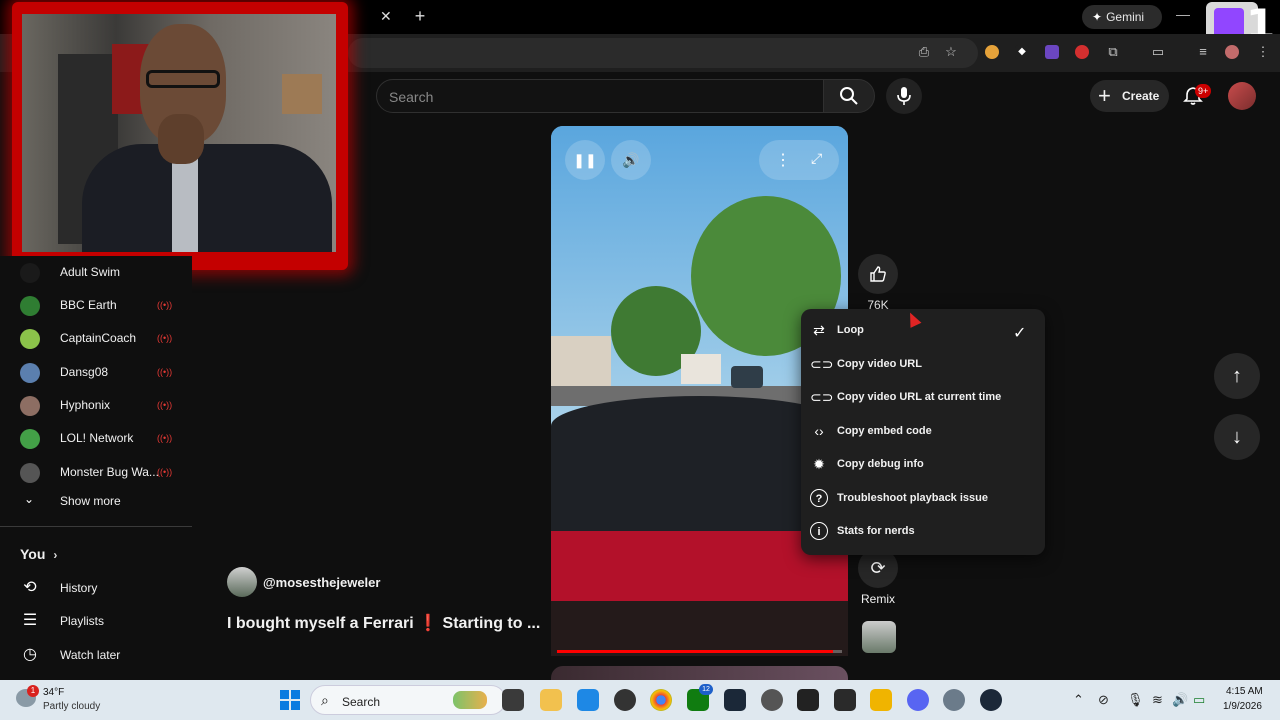 The image size is (1280, 720). What do you see at coordinates (1232, 52) in the screenshot?
I see `profile-avatar-icon` at bounding box center [1232, 52].